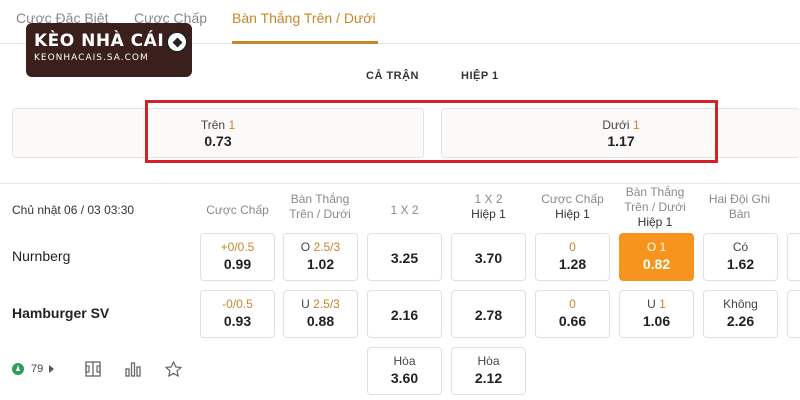 The width and height of the screenshot is (800, 400). I want to click on home-btts-odds: 1.62, so click(740, 264).